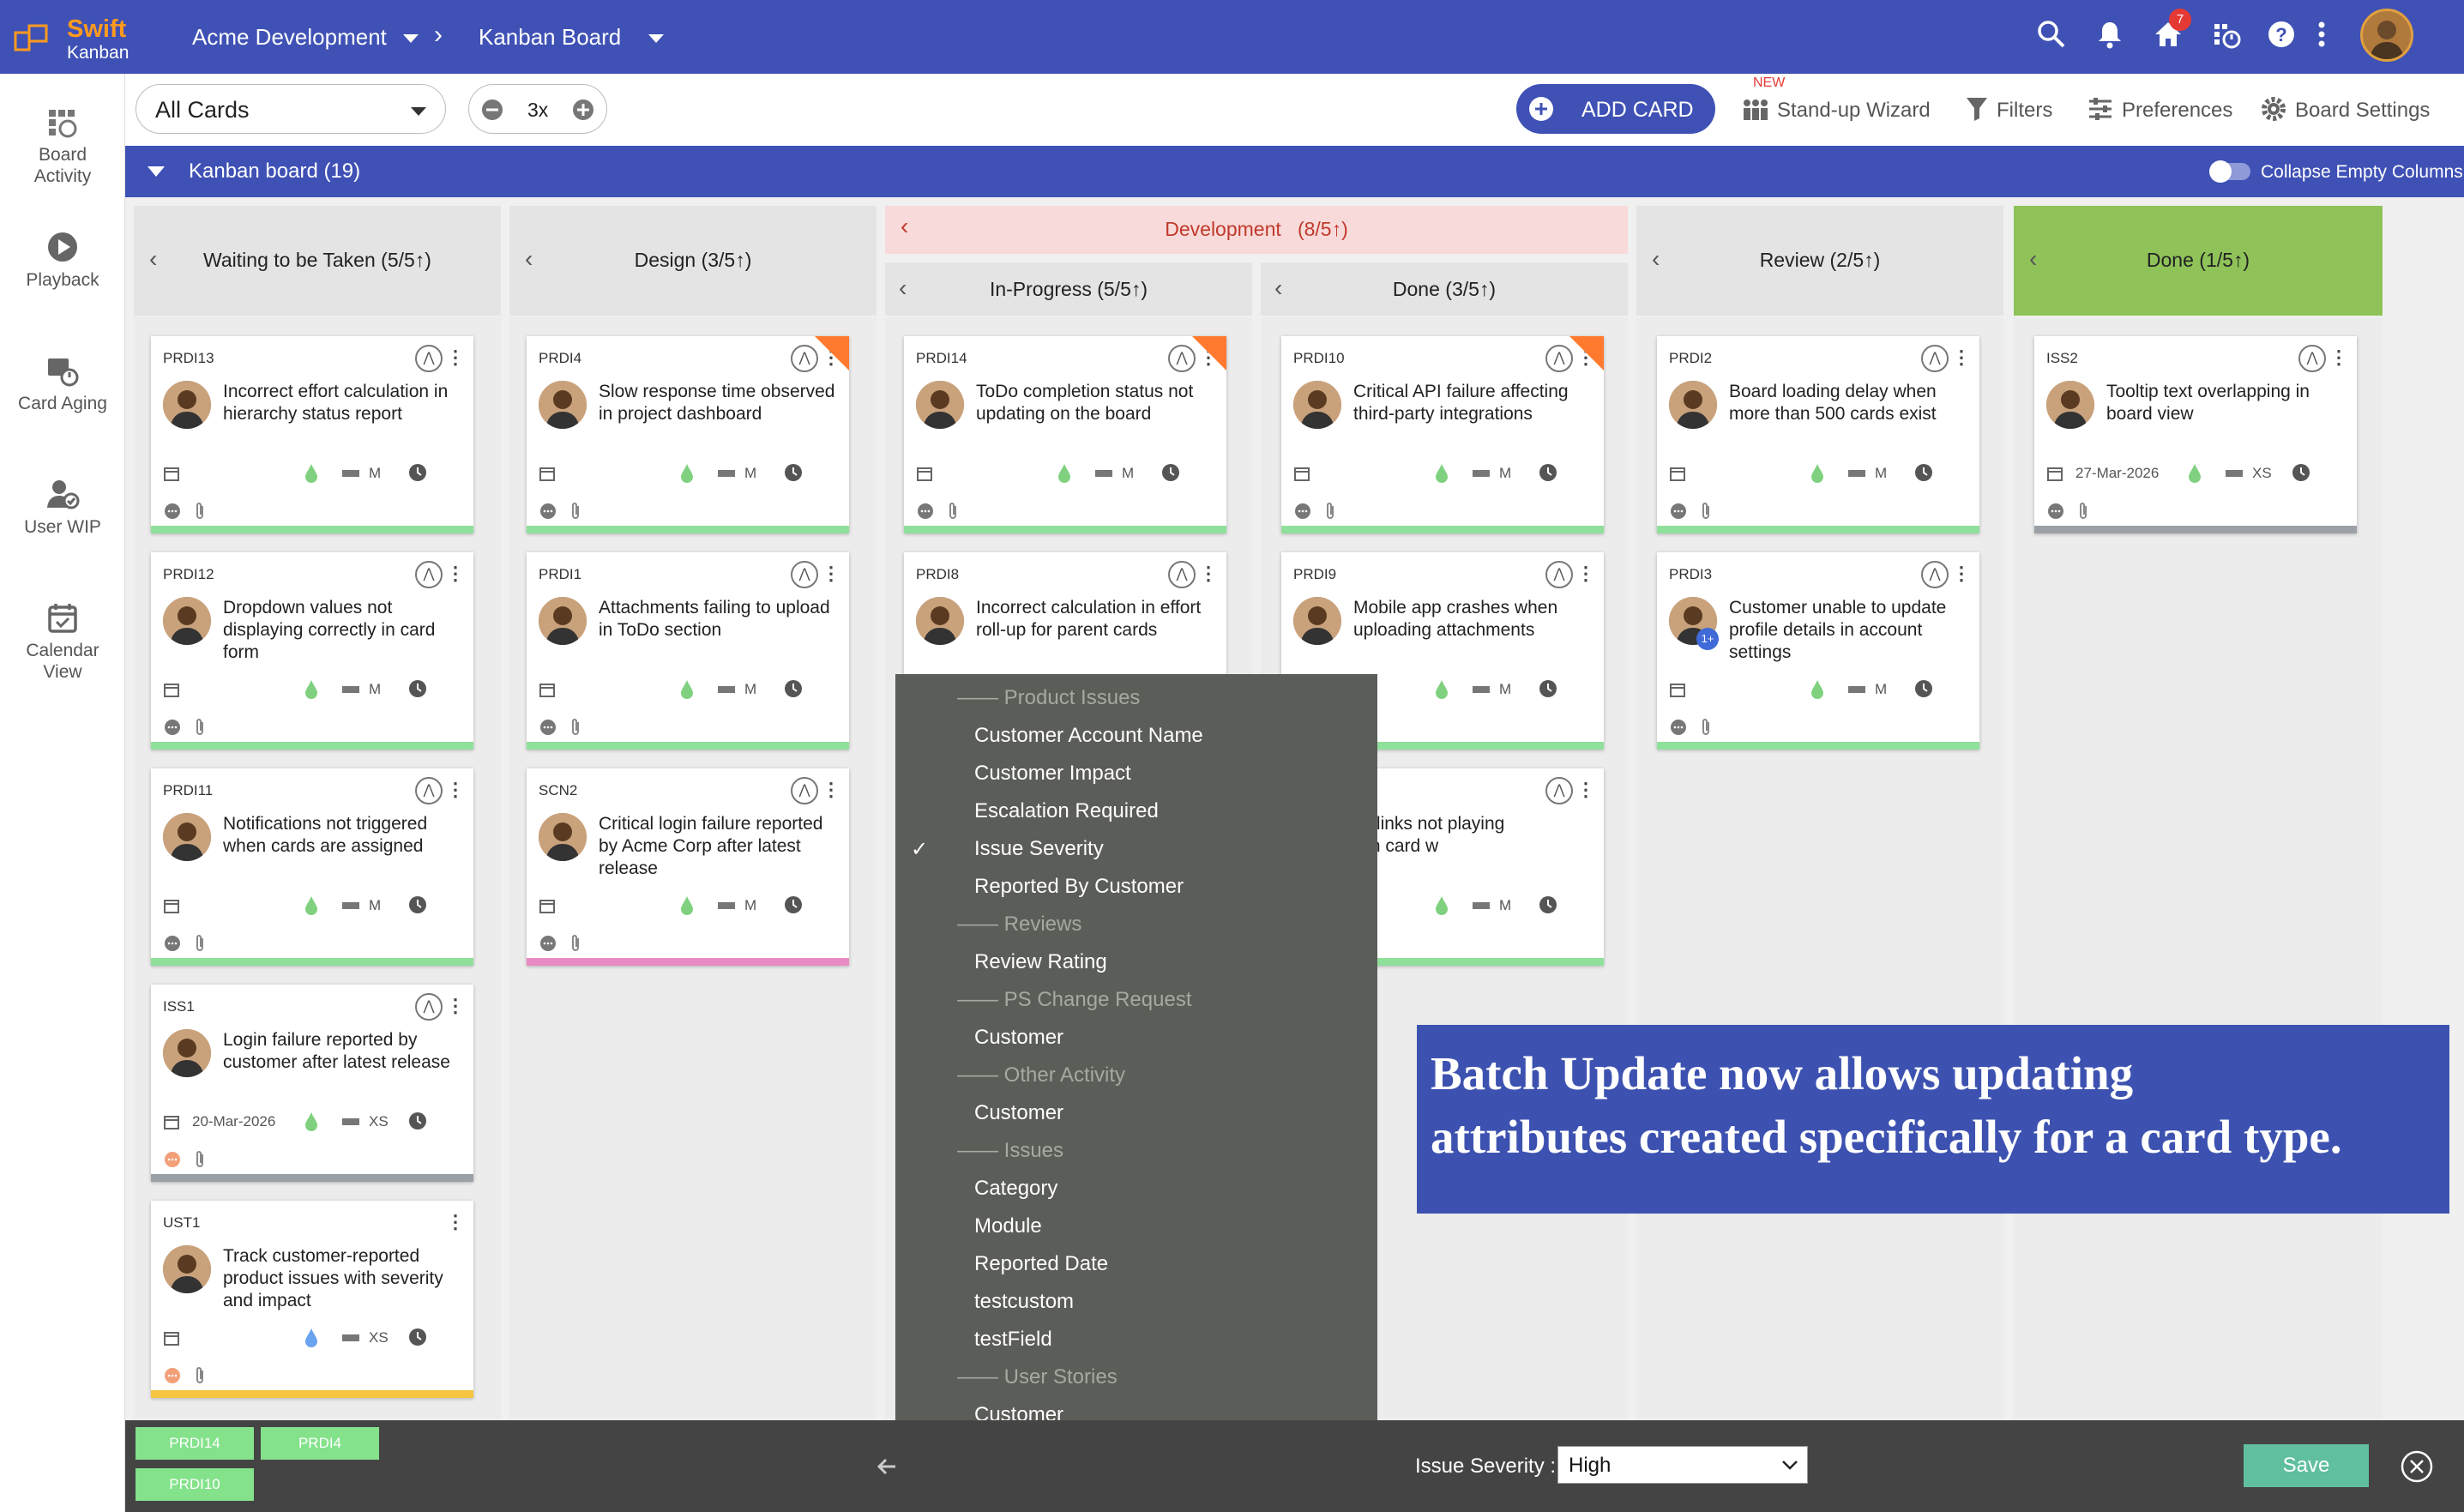 This screenshot has width=2464, height=1512. I want to click on card-id: PRDI8, so click(938, 574).